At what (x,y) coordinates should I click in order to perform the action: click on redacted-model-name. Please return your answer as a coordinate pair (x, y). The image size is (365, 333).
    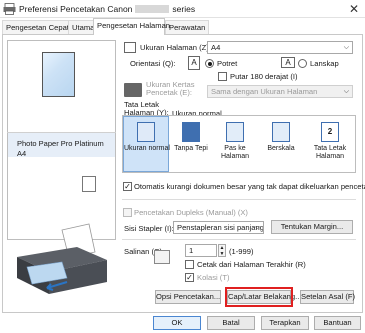
    Looking at the image, I should click on (152, 9).